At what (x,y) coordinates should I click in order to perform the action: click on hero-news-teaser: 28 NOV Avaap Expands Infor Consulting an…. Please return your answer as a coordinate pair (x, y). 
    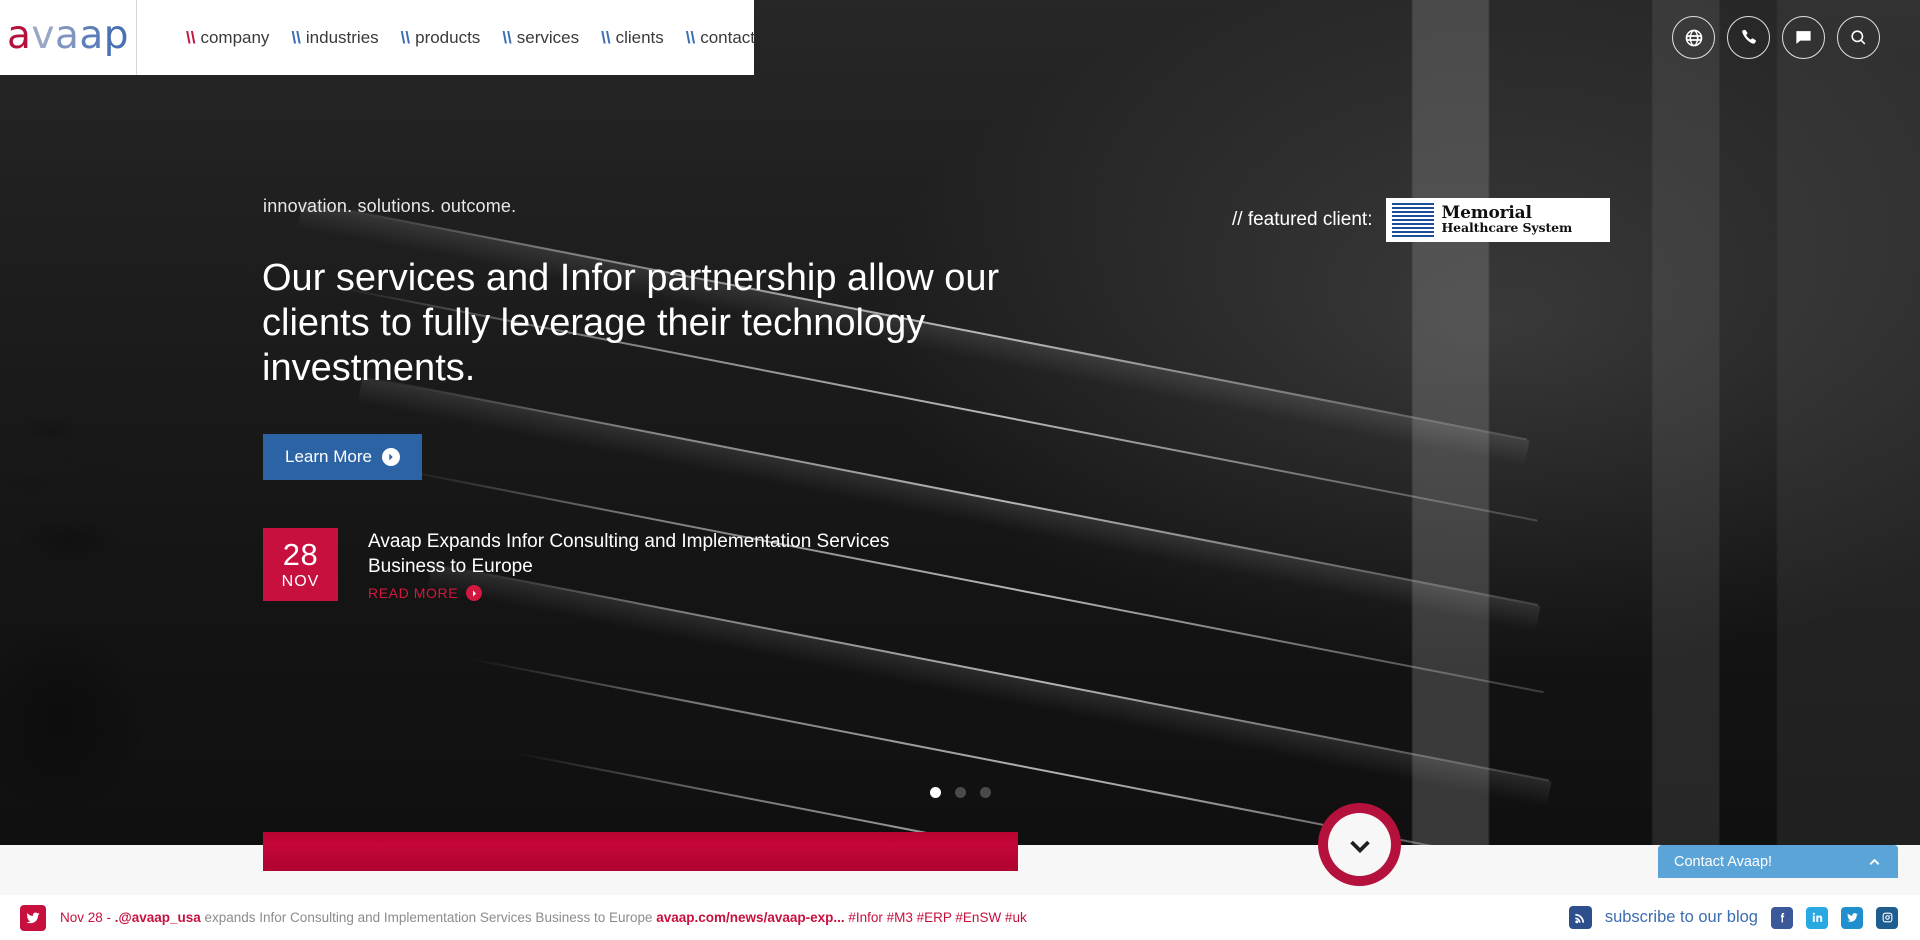
    Looking at the image, I should click on (615, 565).